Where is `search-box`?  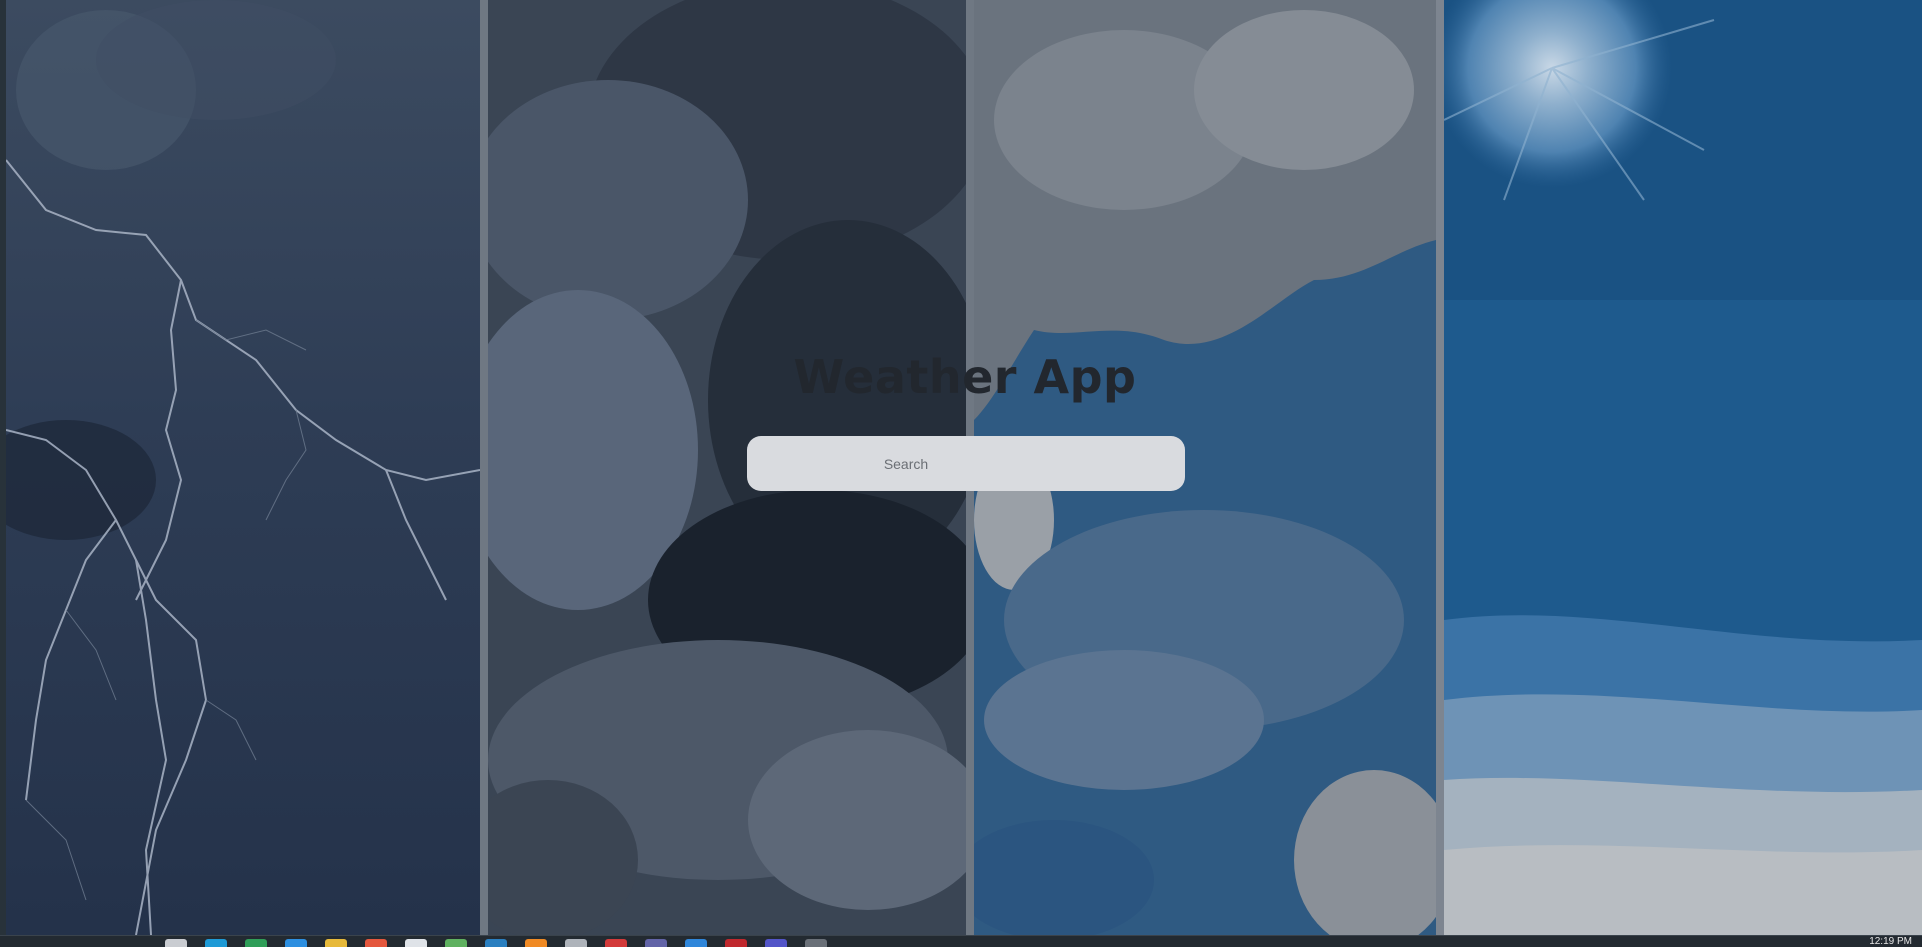 search-box is located at coordinates (966, 463).